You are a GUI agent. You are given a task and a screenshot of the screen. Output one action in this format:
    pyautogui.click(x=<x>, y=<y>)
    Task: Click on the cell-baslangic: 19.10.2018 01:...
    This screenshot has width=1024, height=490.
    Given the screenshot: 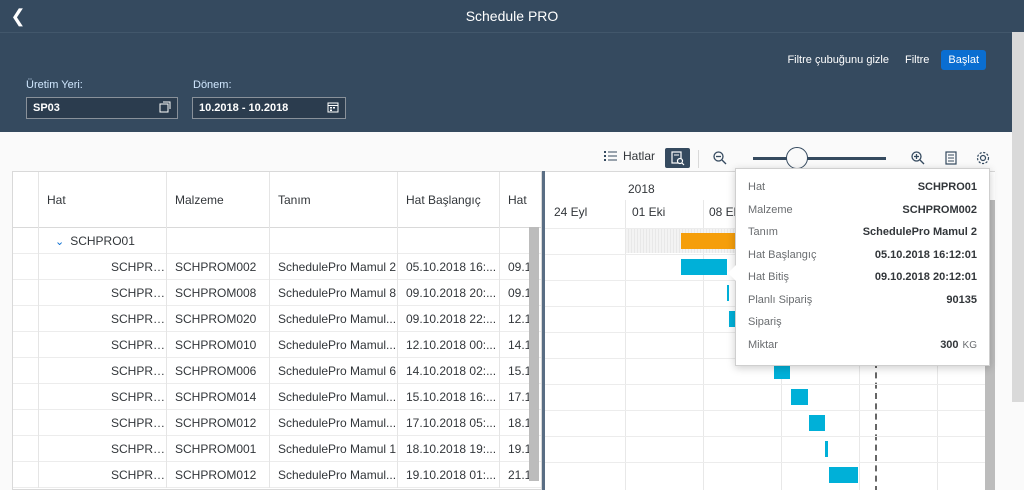 What is the action you would take?
    pyautogui.click(x=449, y=475)
    